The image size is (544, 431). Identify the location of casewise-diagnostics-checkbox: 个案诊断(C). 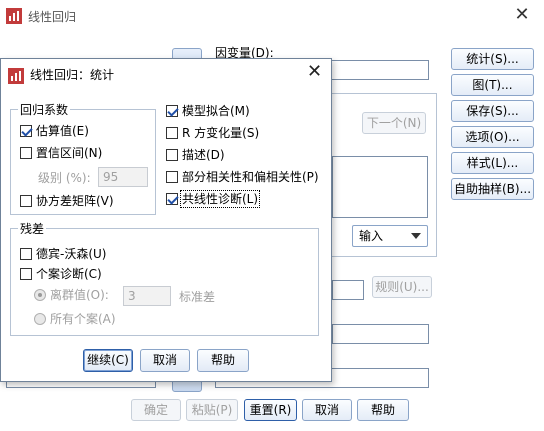
(61, 275).